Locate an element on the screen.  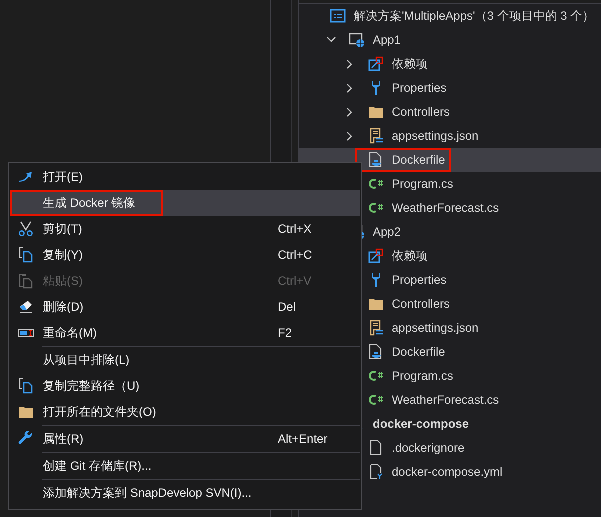
paste-icon is located at coordinates (26, 281).